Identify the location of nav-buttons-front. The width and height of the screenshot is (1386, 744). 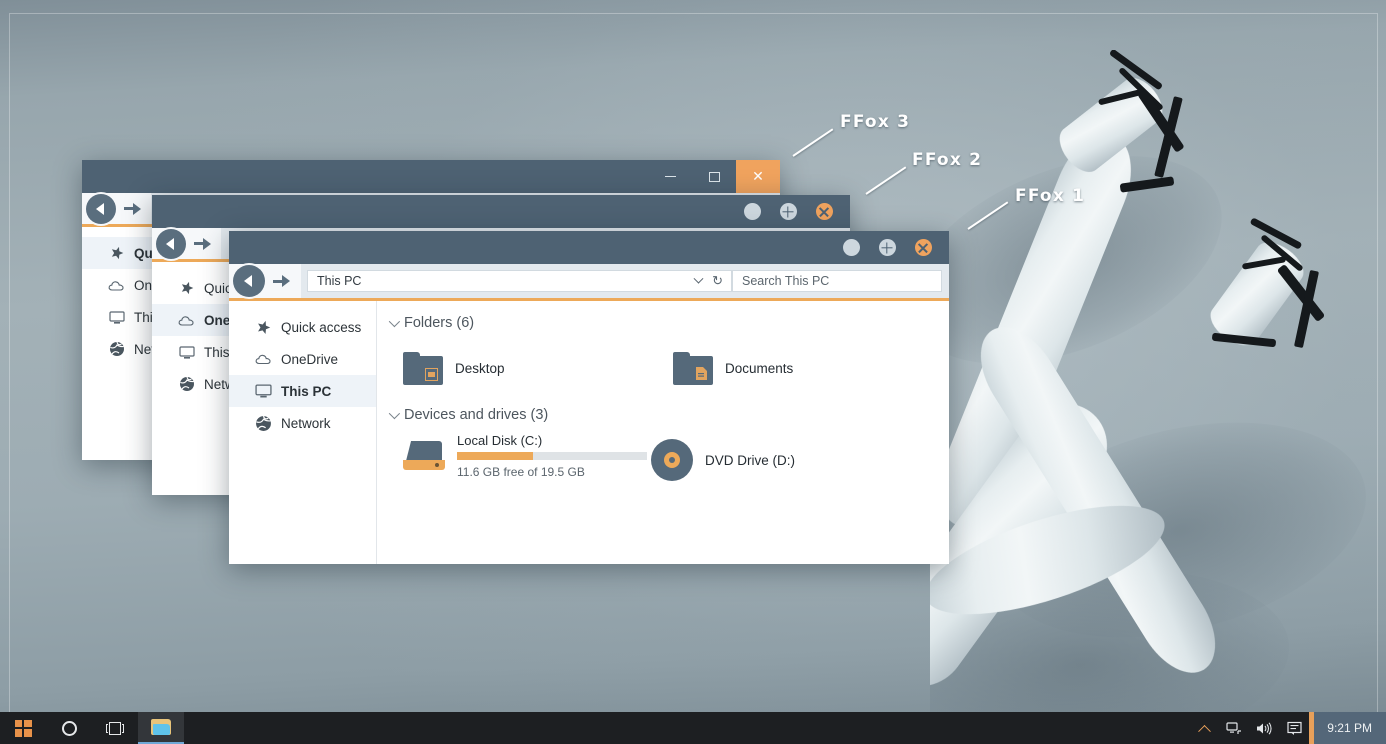
(265, 281).